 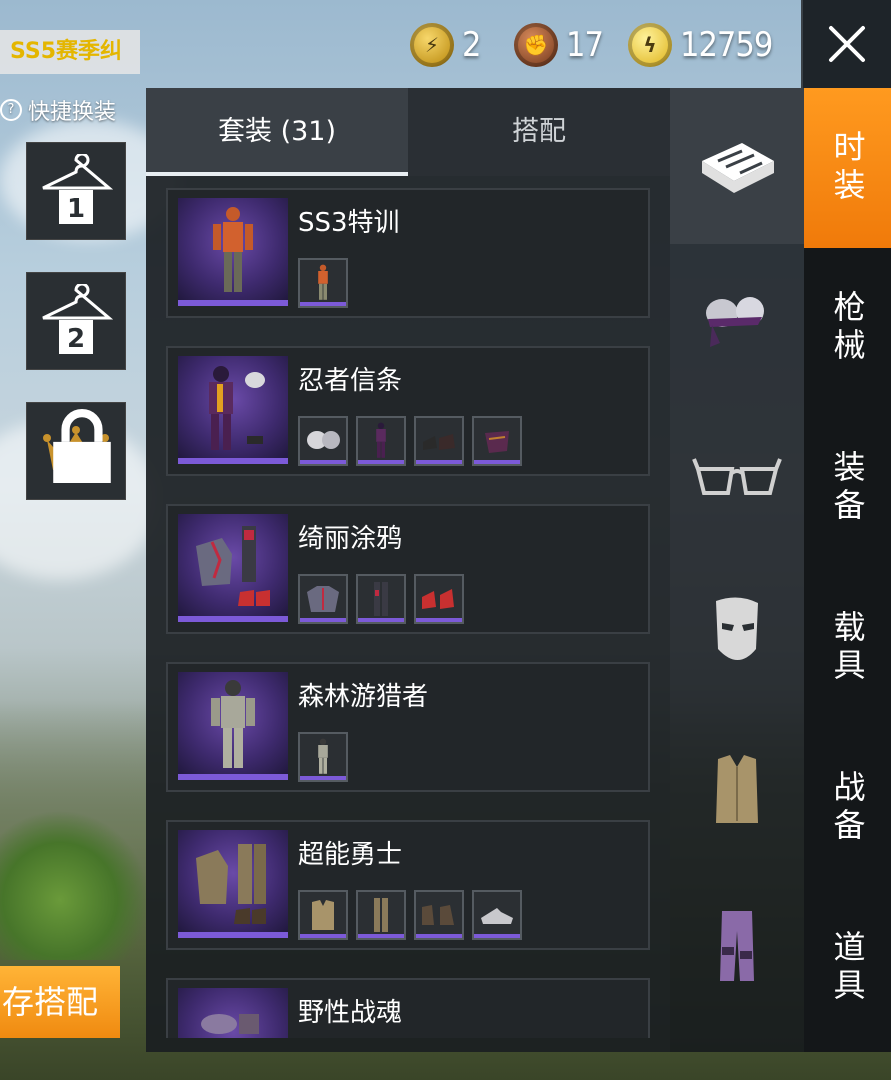 What do you see at coordinates (72, 112) in the screenshot?
I see `quick-change-text: 快捷换装` at bounding box center [72, 112].